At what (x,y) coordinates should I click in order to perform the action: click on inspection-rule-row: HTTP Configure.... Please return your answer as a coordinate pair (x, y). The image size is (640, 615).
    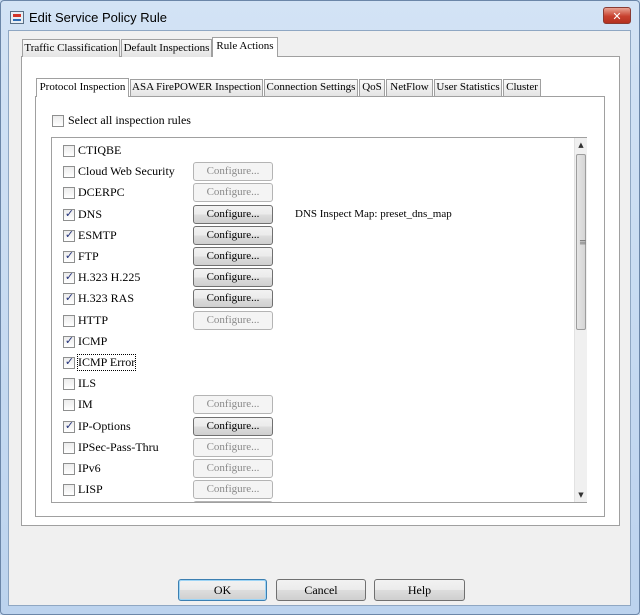
    Looking at the image, I should click on (312, 321).